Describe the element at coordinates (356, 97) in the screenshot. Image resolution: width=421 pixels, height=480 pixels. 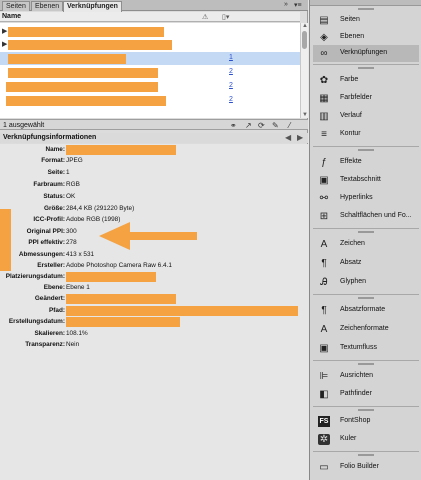
I see `panel-label: Farbfelder` at that location.